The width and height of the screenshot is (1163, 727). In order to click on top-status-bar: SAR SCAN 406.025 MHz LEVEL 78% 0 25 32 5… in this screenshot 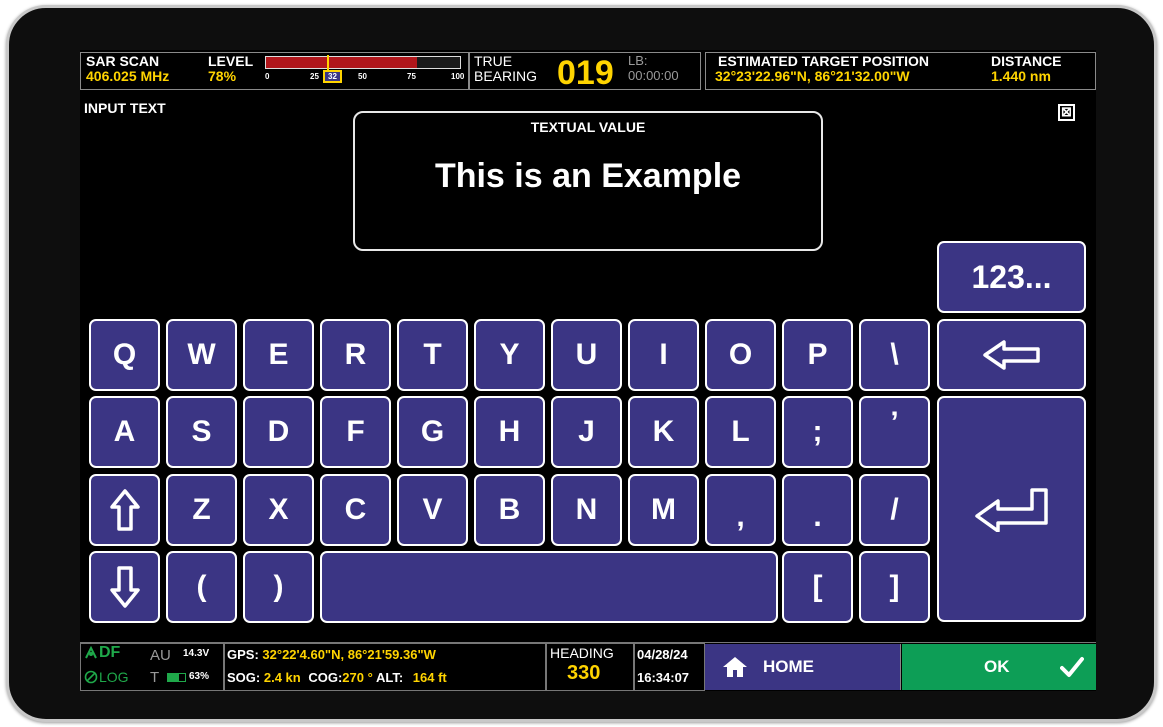, I will do `click(588, 73)`.